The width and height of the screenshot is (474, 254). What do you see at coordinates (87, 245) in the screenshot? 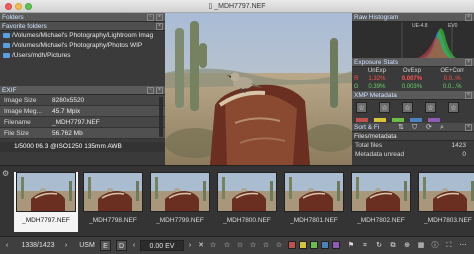
I see `usm-toggle: USM` at bounding box center [87, 245].